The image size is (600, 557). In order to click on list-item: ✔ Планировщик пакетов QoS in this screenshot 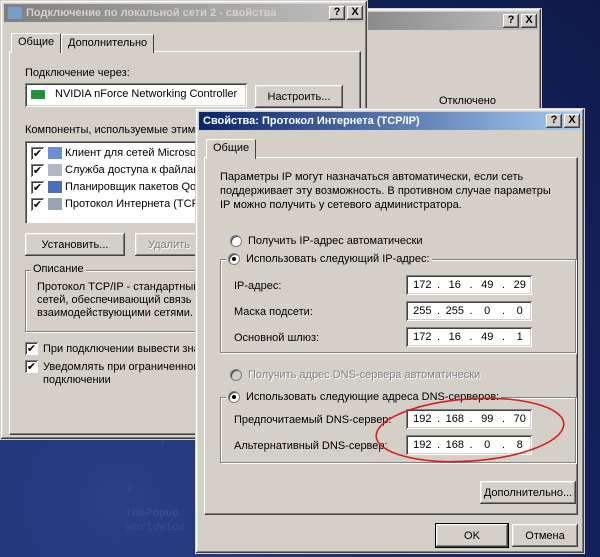, I will do `click(117, 187)`.